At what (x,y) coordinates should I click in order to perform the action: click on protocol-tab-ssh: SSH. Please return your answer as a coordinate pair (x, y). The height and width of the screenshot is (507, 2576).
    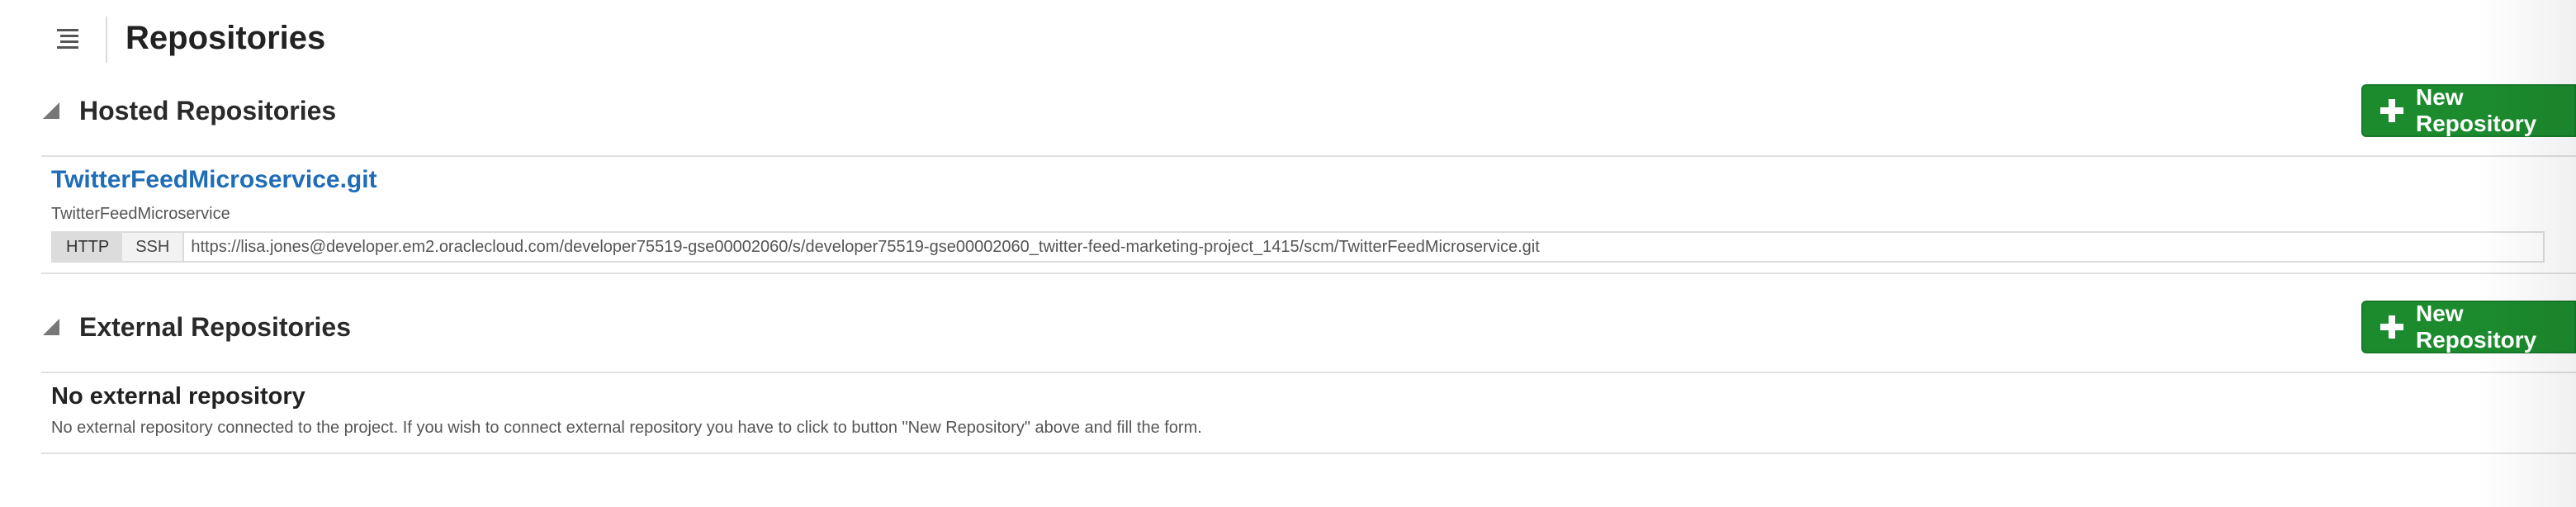
    Looking at the image, I should click on (153, 247).